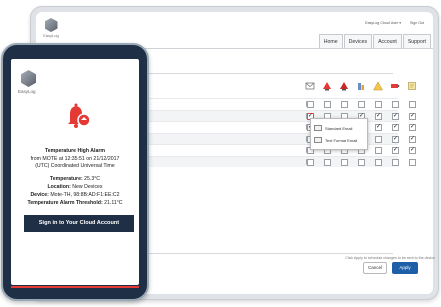 This screenshot has width=441, height=307. What do you see at coordinates (412, 86) in the screenshot?
I see `note-icon` at bounding box center [412, 86].